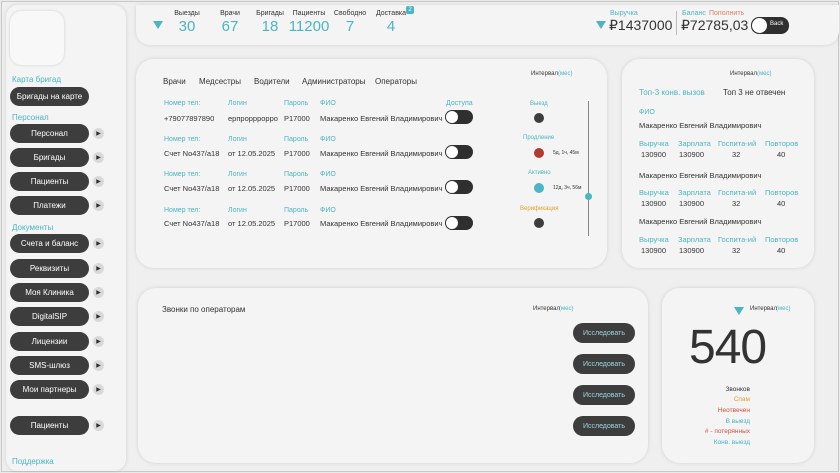 The image size is (840, 473). Describe the element at coordinates (715, 25) in the screenshot. I see `balance-value: ₽72785,03` at that location.